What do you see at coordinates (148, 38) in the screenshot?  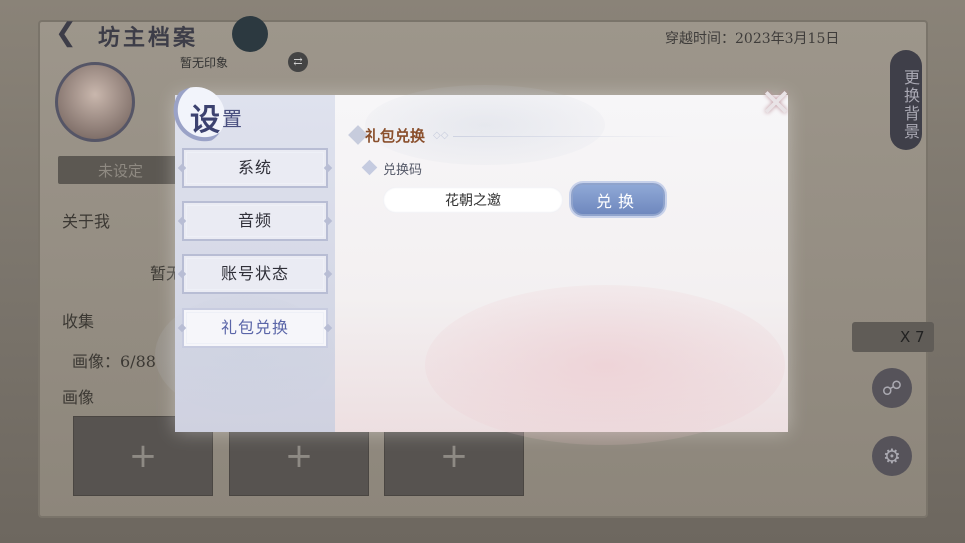 I see `profile-title: 坊主档案` at bounding box center [148, 38].